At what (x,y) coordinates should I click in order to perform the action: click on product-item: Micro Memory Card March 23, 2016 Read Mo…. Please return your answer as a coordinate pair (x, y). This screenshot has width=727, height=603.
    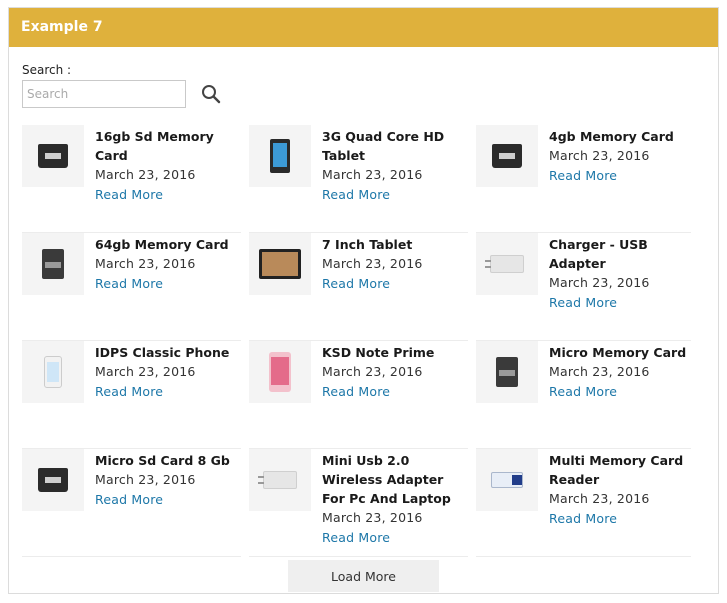
    Looking at the image, I should click on (583, 395).